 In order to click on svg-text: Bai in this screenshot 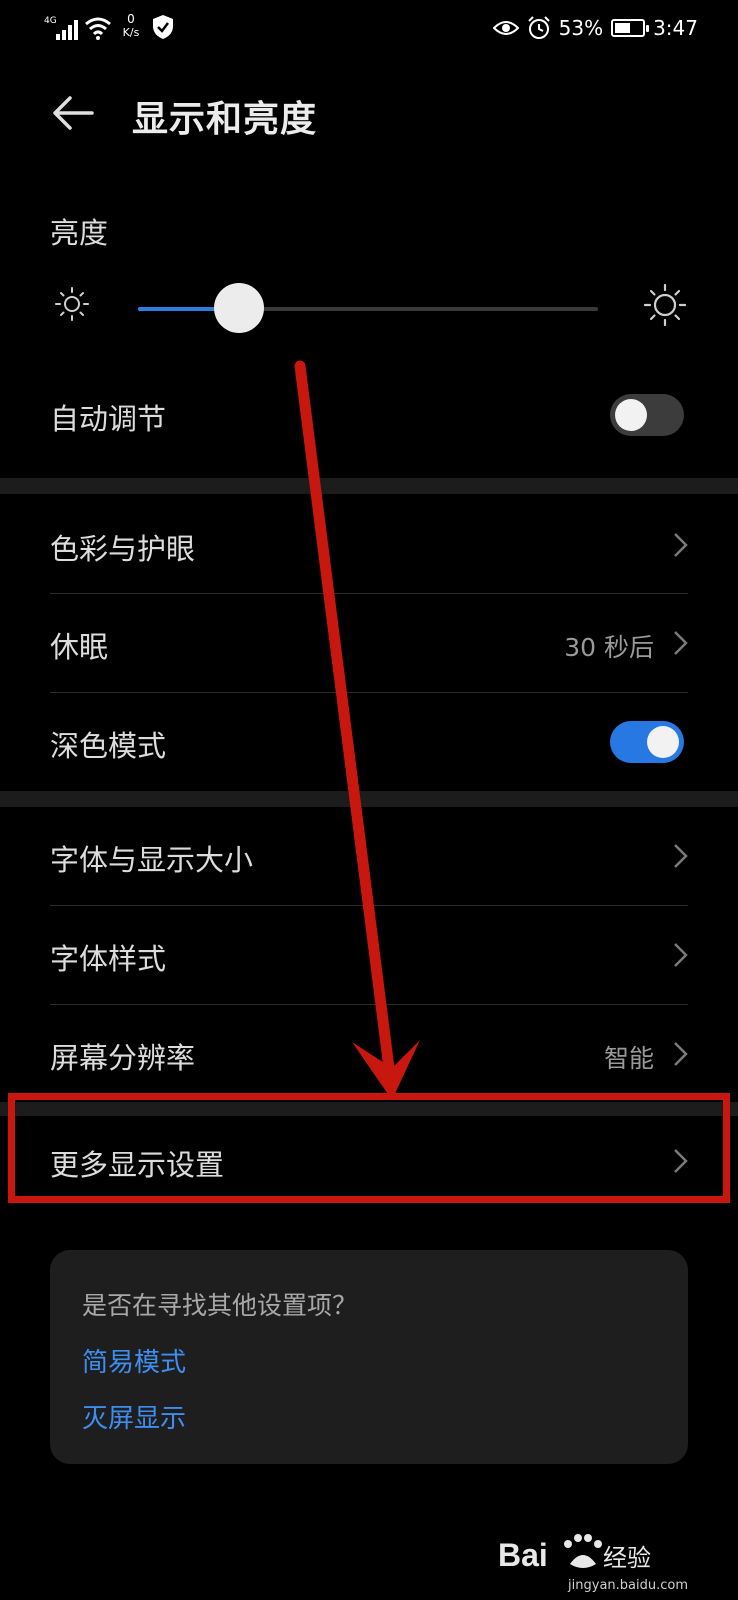, I will do `click(523, 1555)`.